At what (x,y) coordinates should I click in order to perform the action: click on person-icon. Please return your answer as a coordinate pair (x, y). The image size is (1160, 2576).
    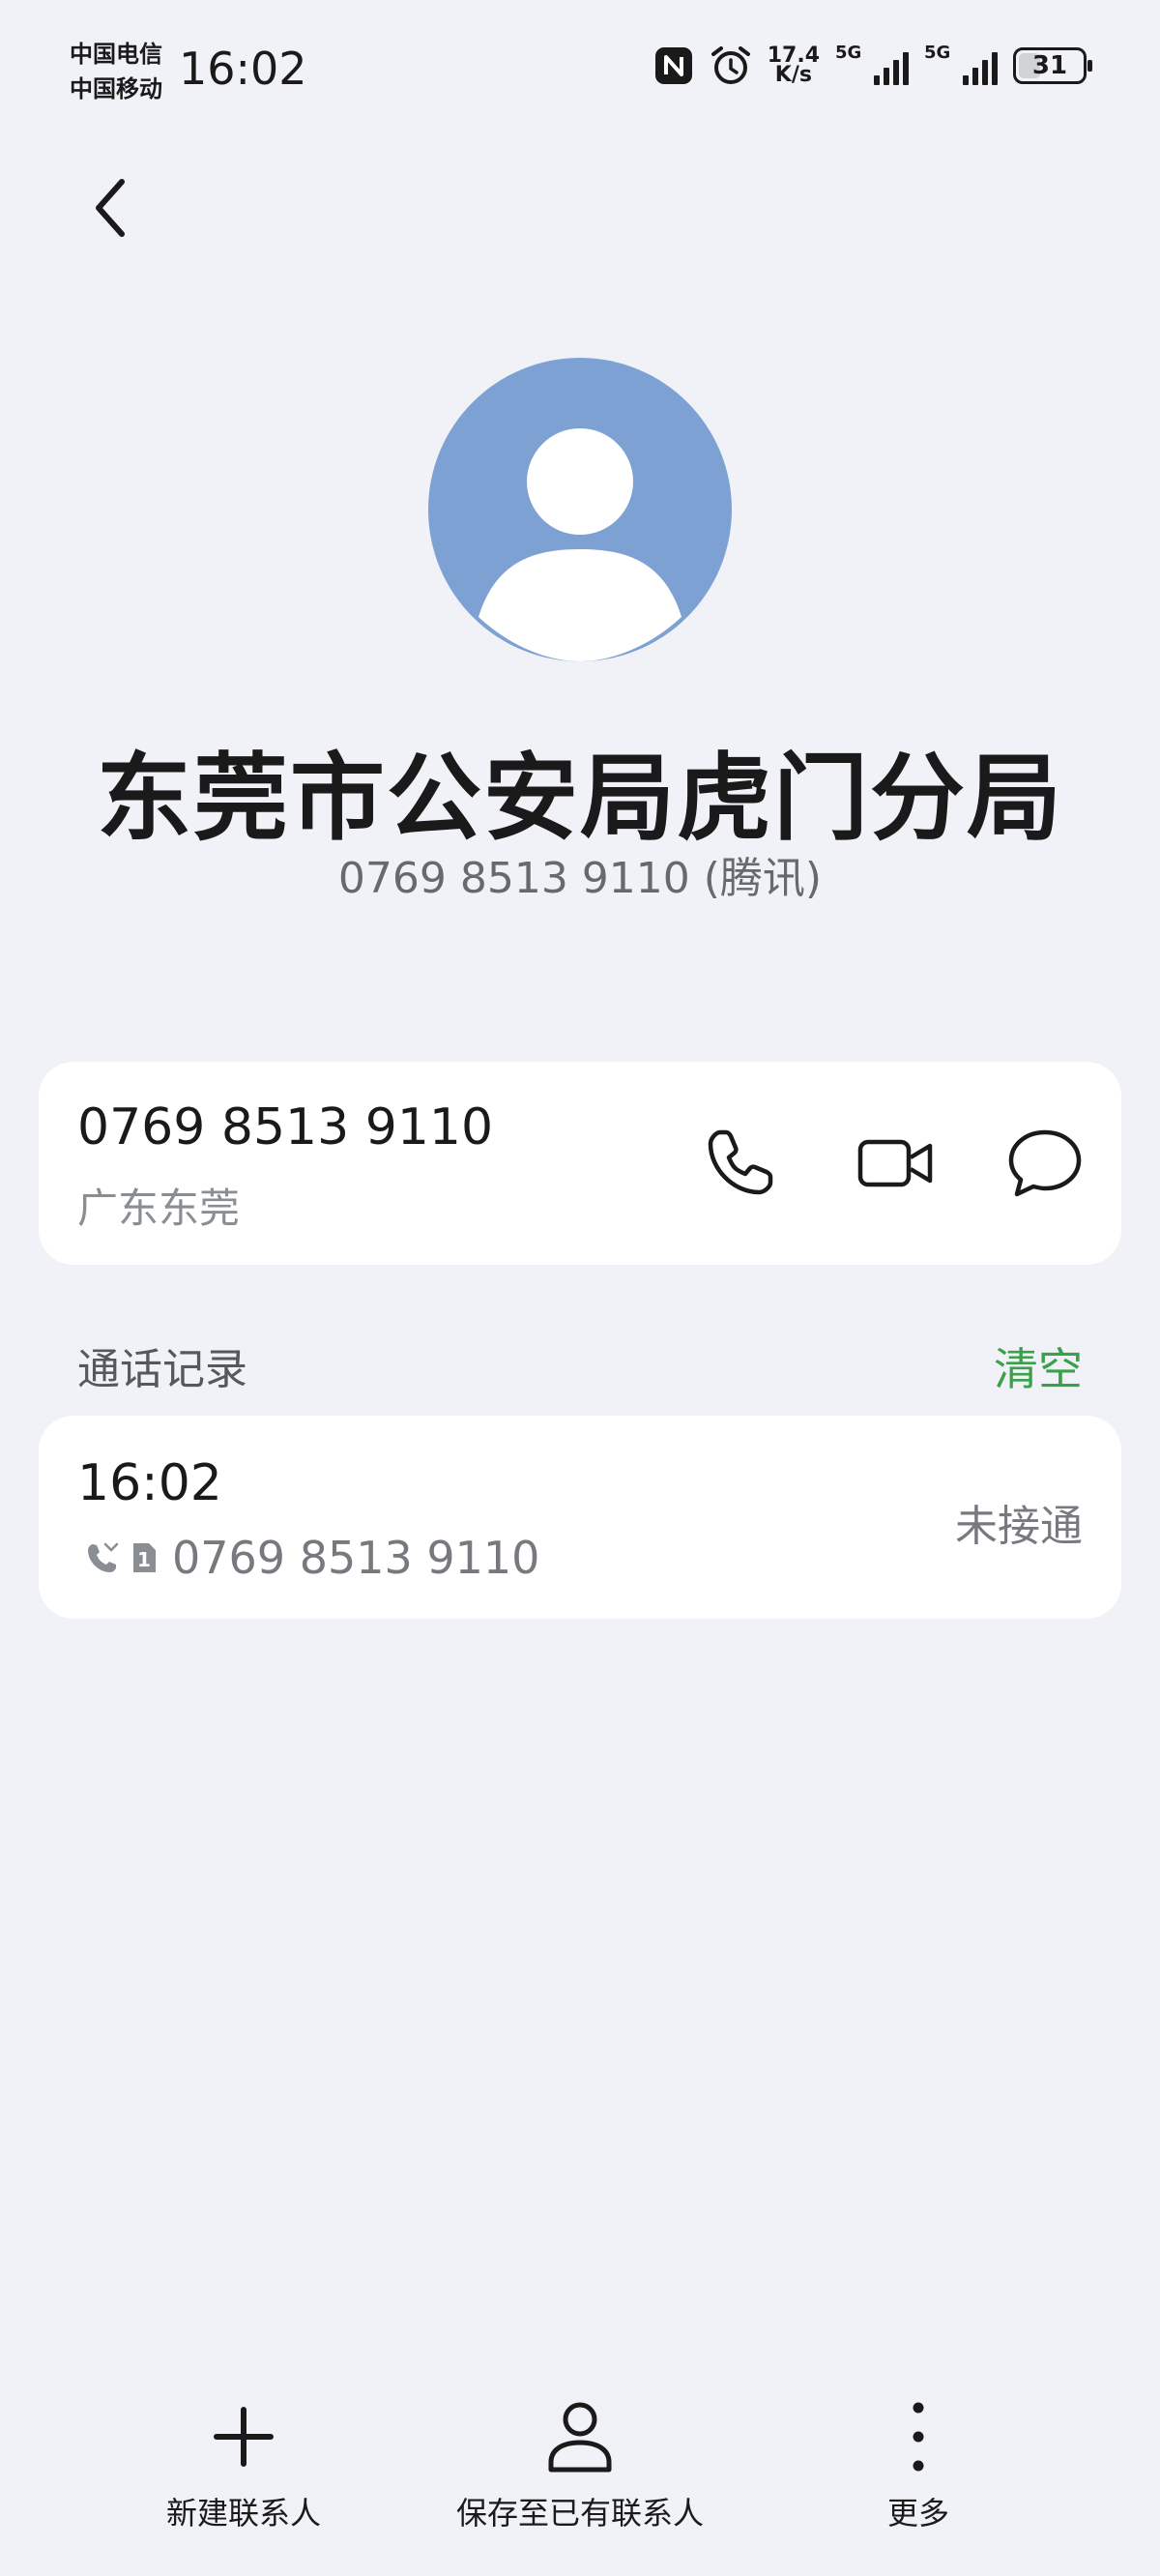
    Looking at the image, I should click on (580, 544).